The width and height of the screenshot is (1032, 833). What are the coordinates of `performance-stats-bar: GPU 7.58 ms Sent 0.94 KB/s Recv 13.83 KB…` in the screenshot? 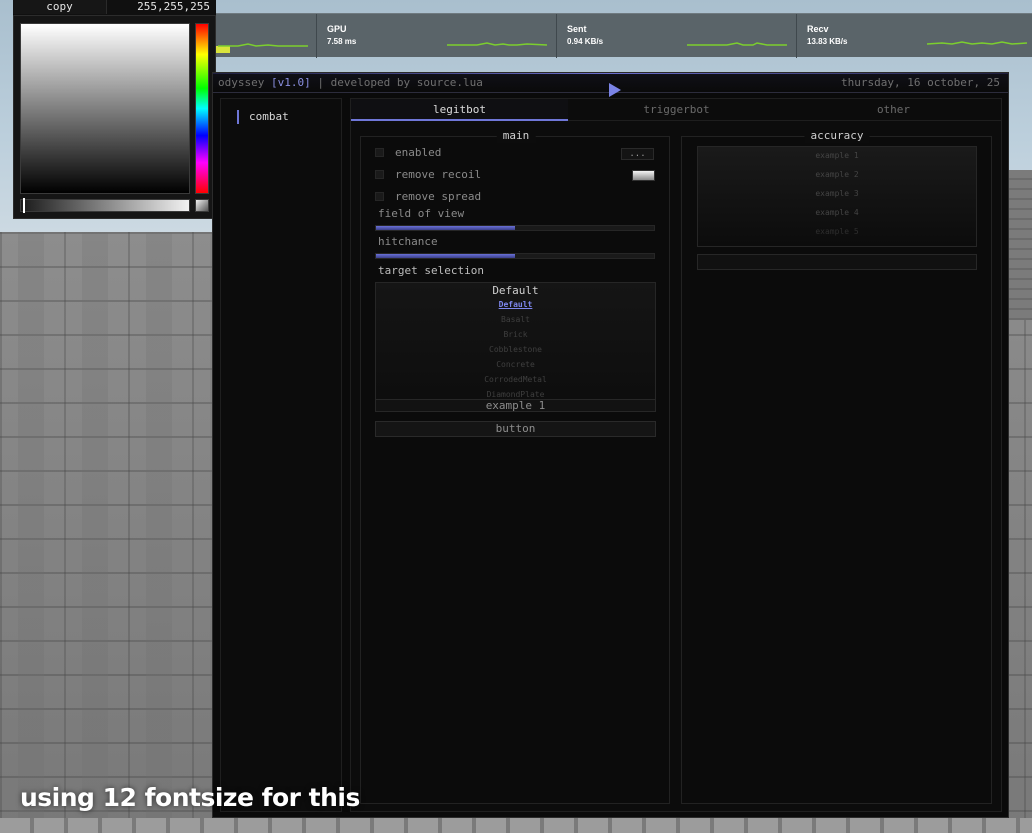 It's located at (624, 35).